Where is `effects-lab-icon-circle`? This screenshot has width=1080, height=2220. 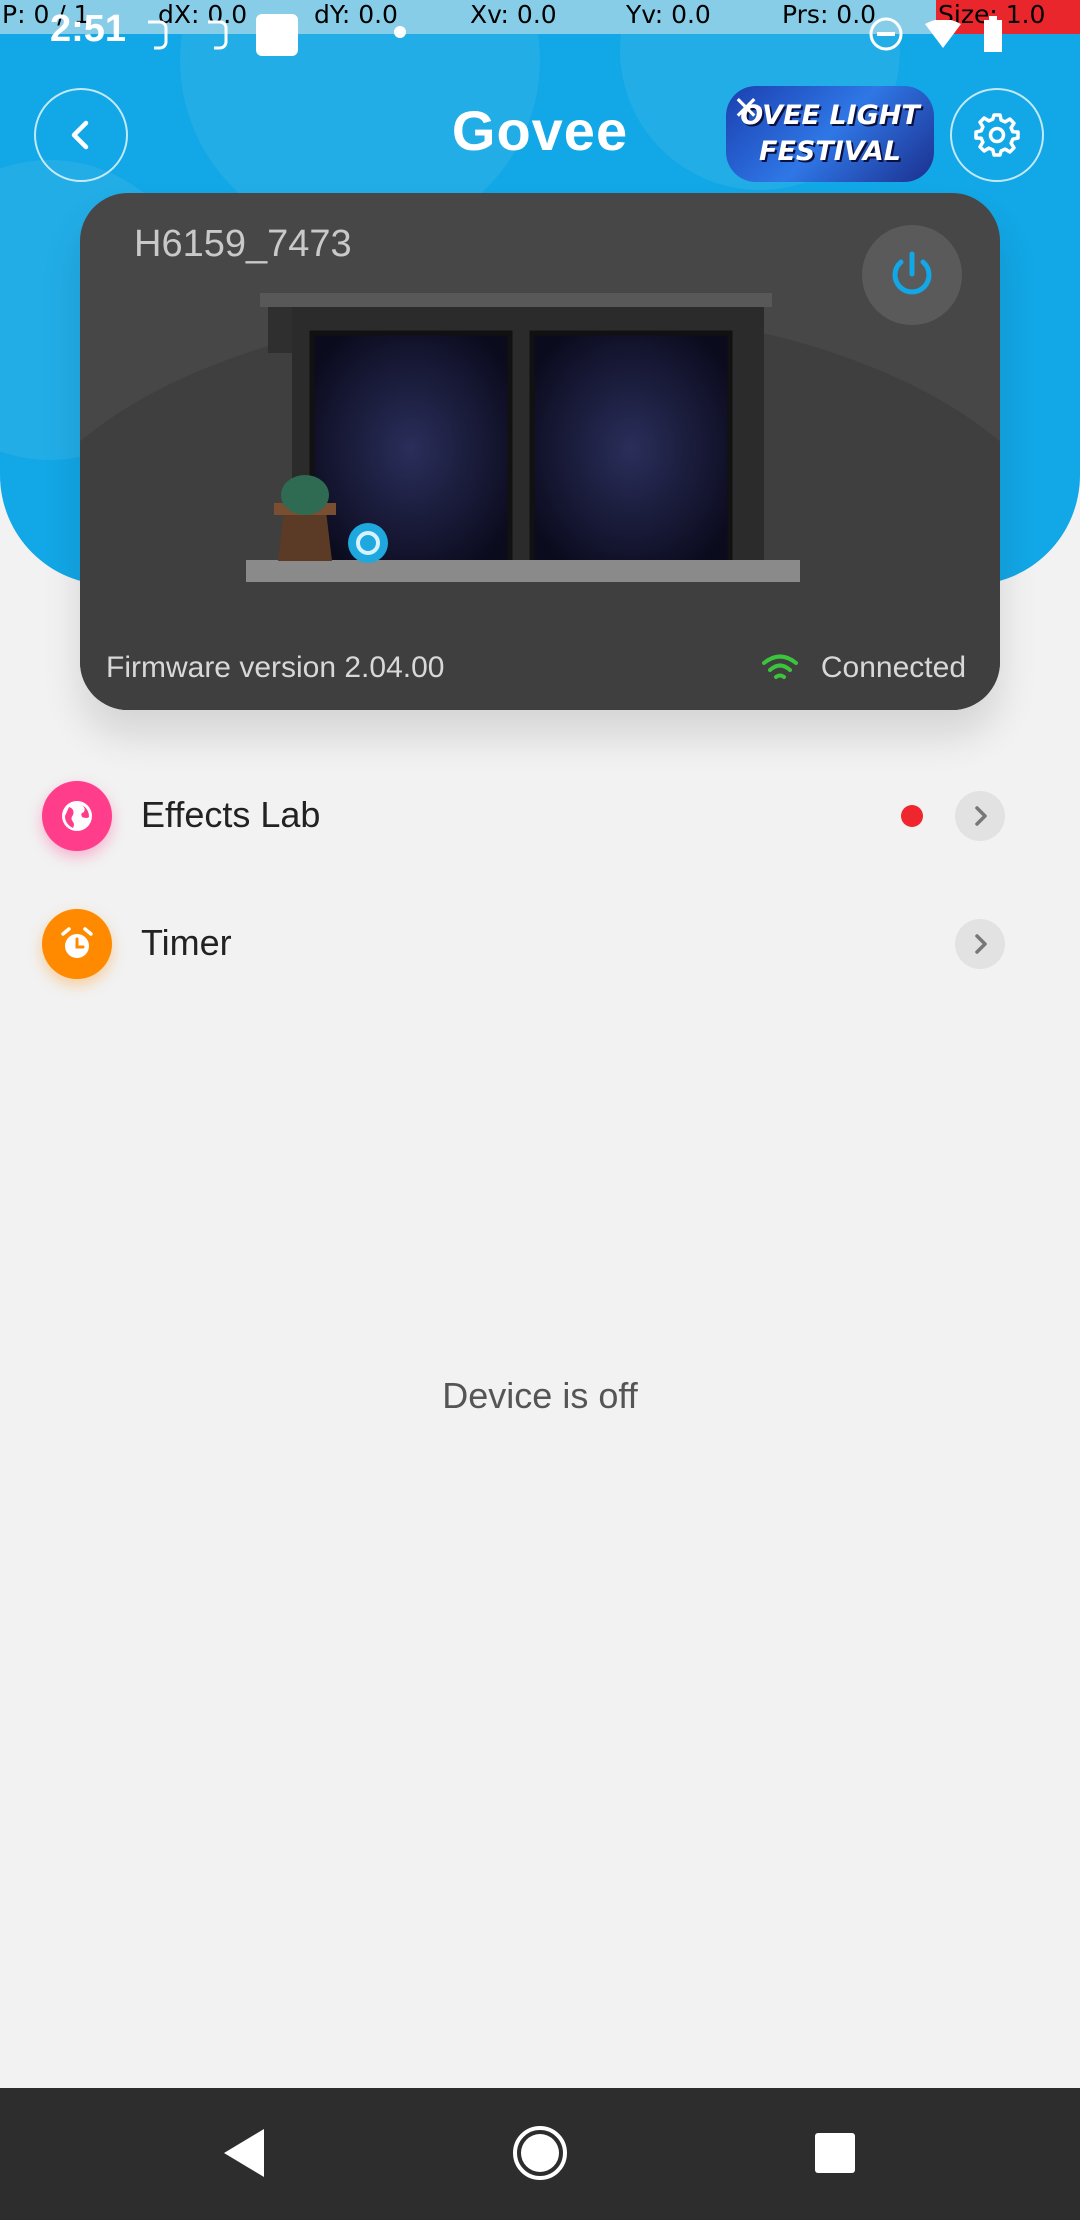
effects-lab-icon-circle is located at coordinates (77, 816).